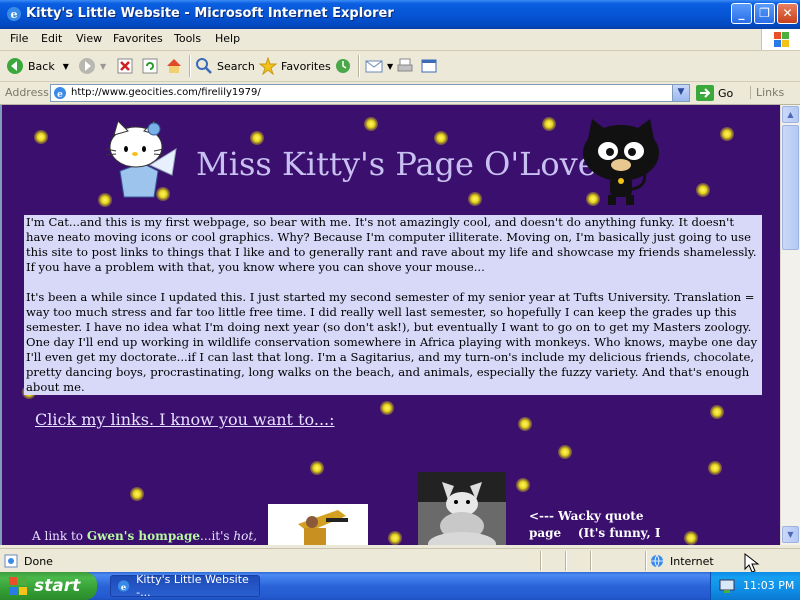 This screenshot has width=800, height=600. Describe the element at coordinates (187, 38) in the screenshot. I see `menu-tools: Tools` at that location.